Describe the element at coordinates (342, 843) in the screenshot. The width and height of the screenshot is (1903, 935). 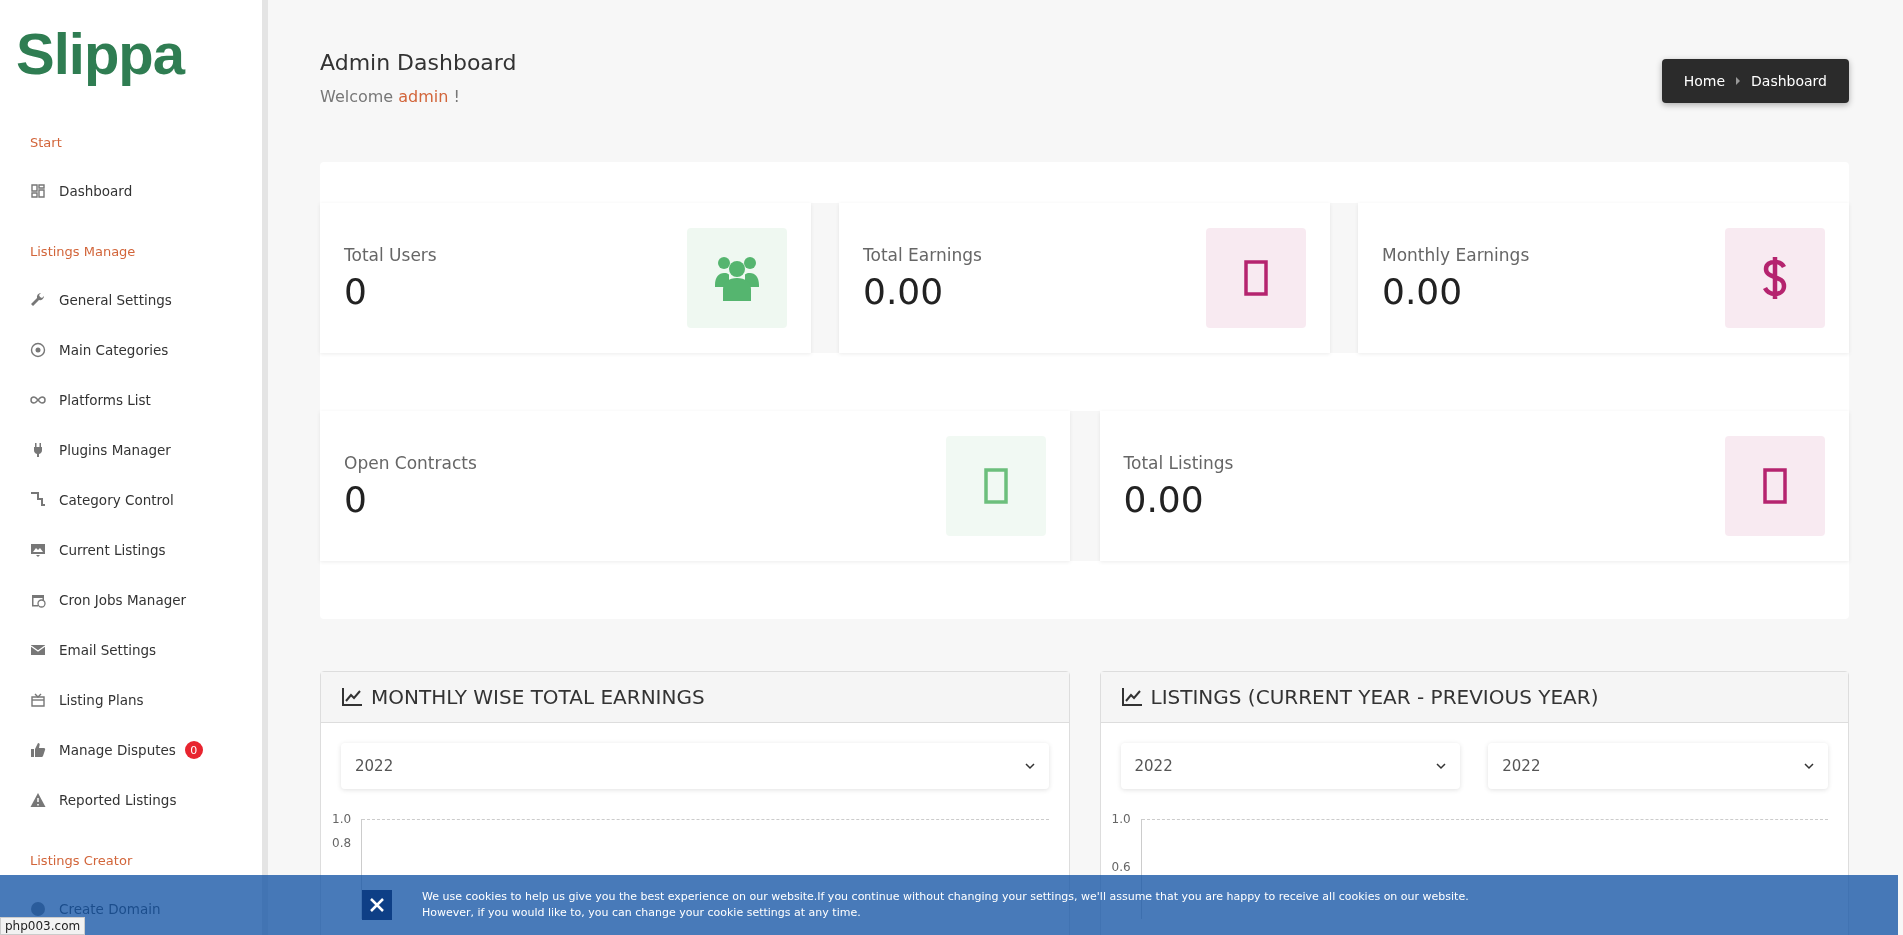
I see `axis-tick-label: 0.8` at that location.